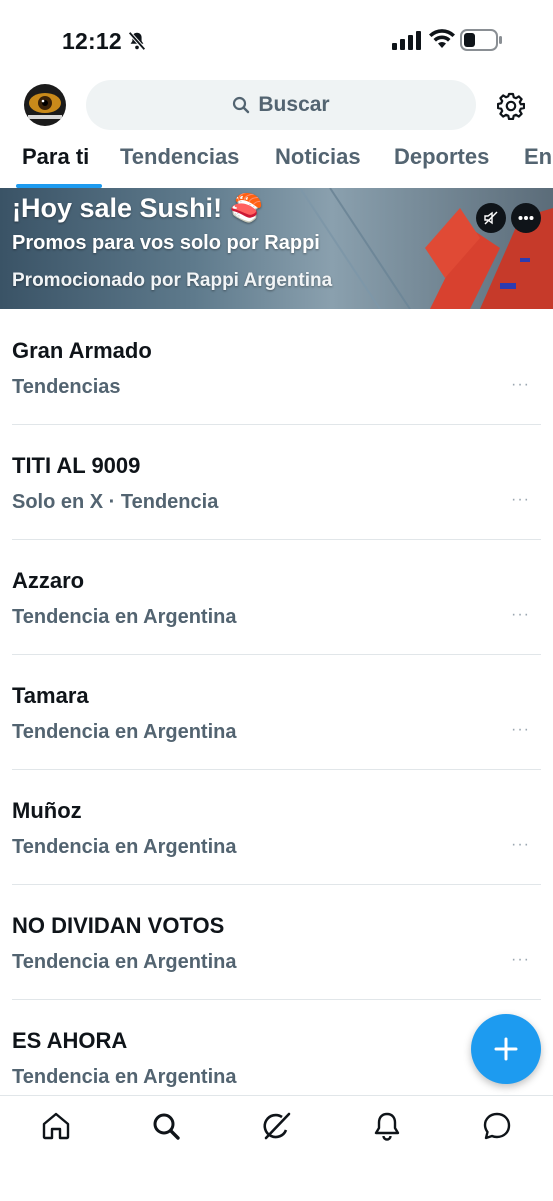 The image size is (553, 1201). I want to click on speaker-muted-icon, so click(491, 218).